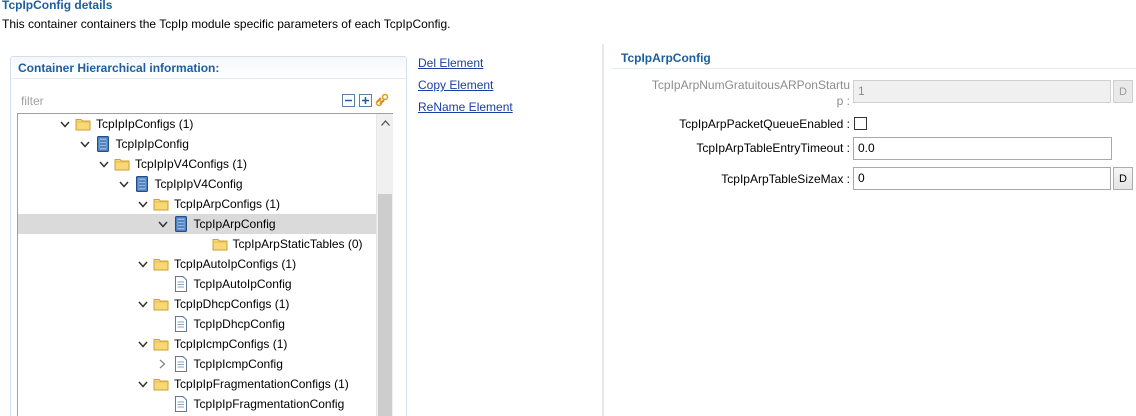 This screenshot has width=1136, height=416. Describe the element at coordinates (603, 230) in the screenshot. I see `panel-divider` at that location.